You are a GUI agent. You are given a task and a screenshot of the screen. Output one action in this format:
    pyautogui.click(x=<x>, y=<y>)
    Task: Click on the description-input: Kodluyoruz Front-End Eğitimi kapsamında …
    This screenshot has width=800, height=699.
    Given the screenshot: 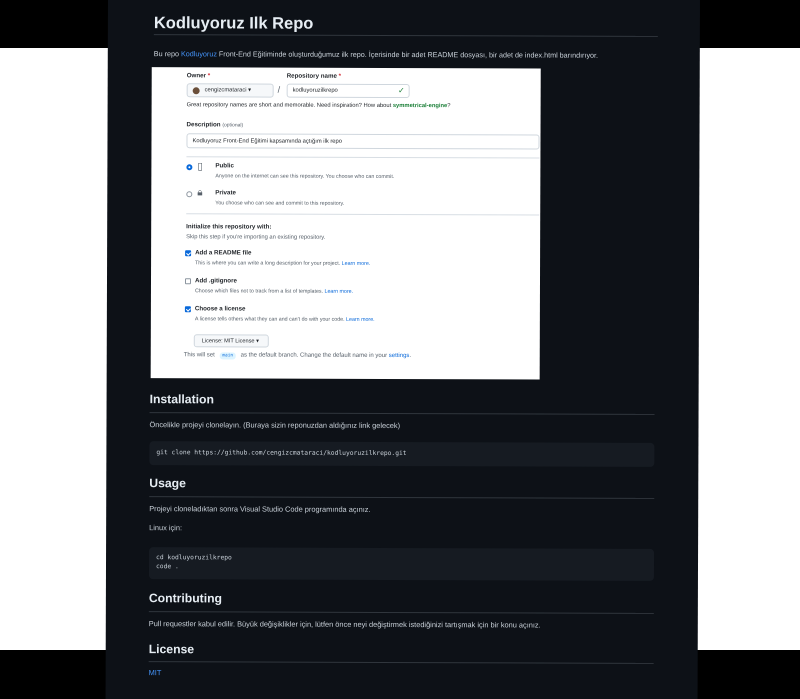 What is the action you would take?
    pyautogui.click(x=363, y=141)
    